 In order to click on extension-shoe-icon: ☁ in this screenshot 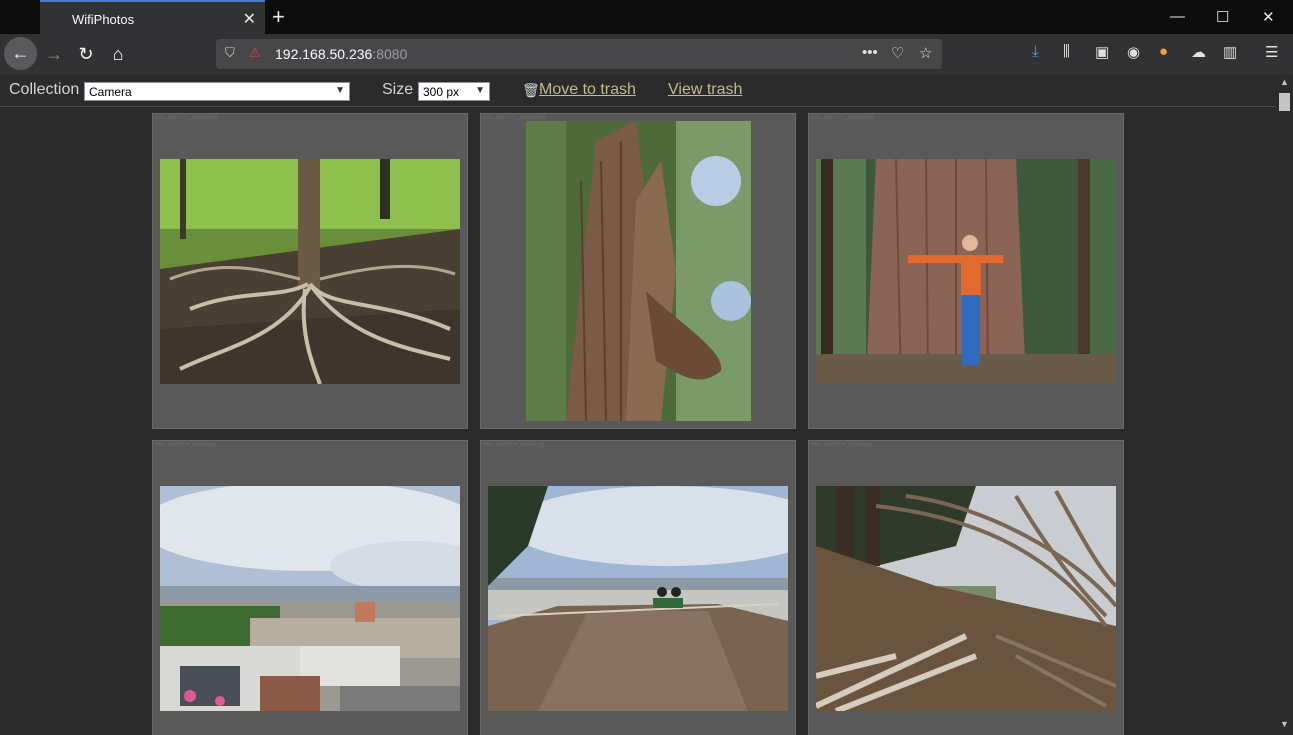, I will do `click(1198, 52)`.